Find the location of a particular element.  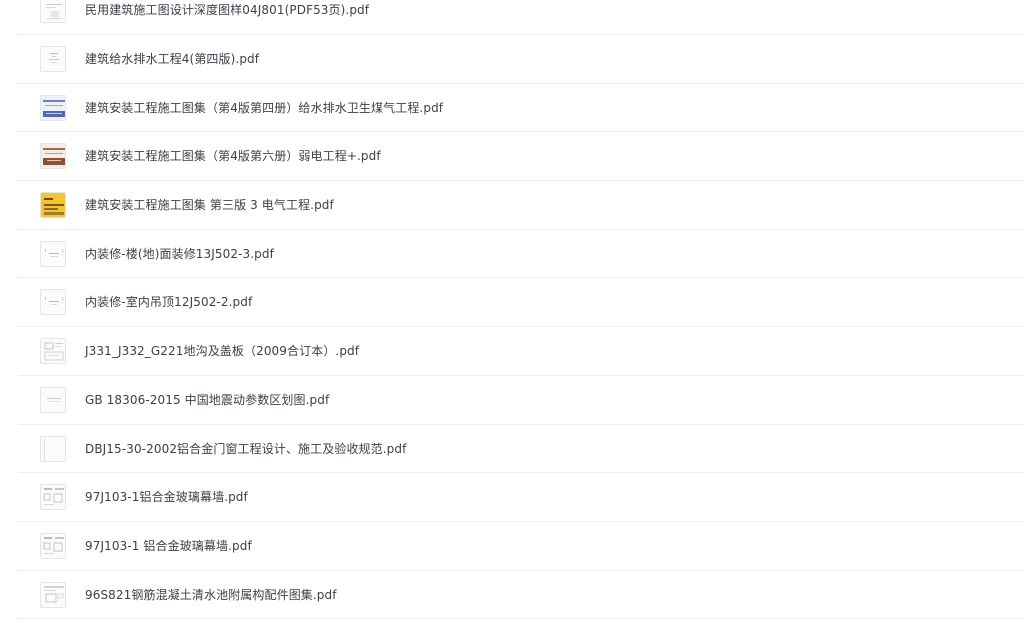

file-name: DBJ15-30-2002铝合金门窗工程设计、施工及验收规范.pdf is located at coordinates (246, 448).